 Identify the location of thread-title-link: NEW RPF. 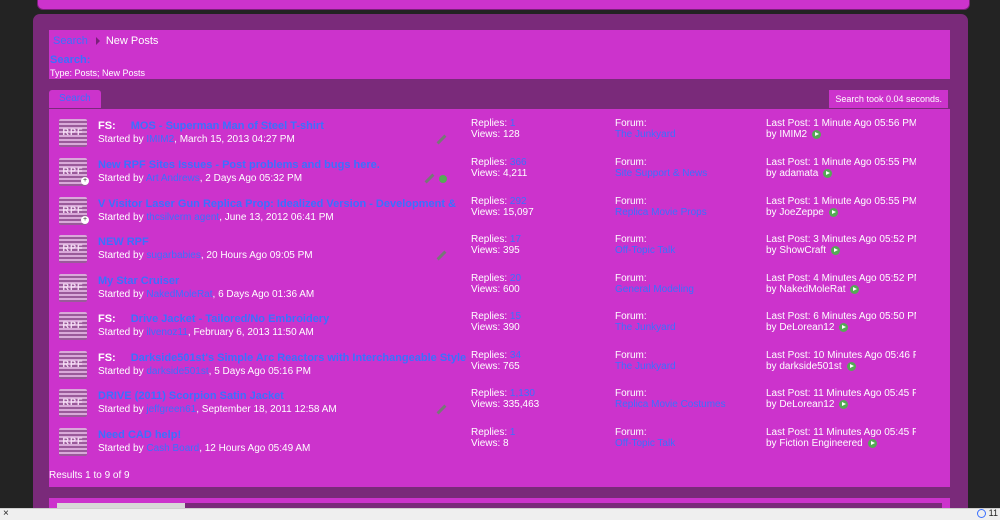
(123, 242).